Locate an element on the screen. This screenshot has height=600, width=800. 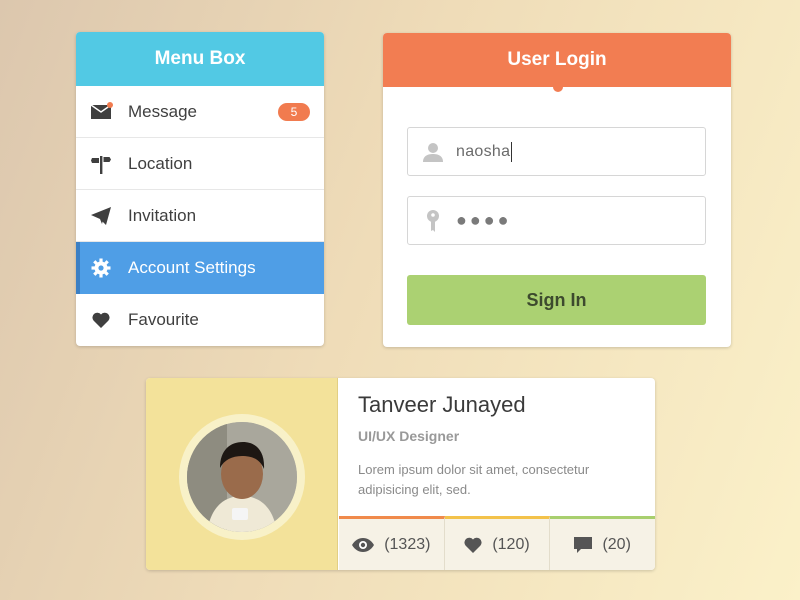
envelope-icon is located at coordinates (101, 112).